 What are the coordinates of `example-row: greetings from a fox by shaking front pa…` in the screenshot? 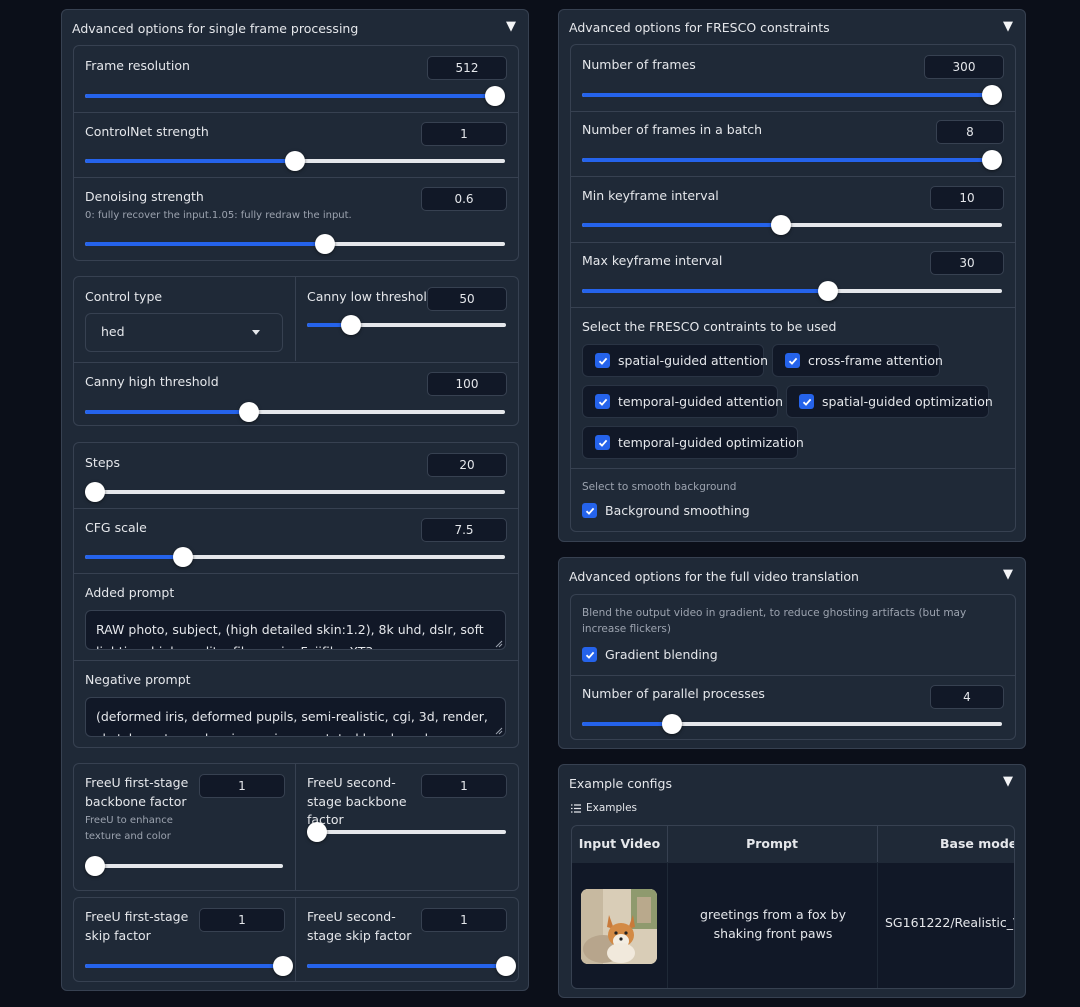 It's located at (793, 925).